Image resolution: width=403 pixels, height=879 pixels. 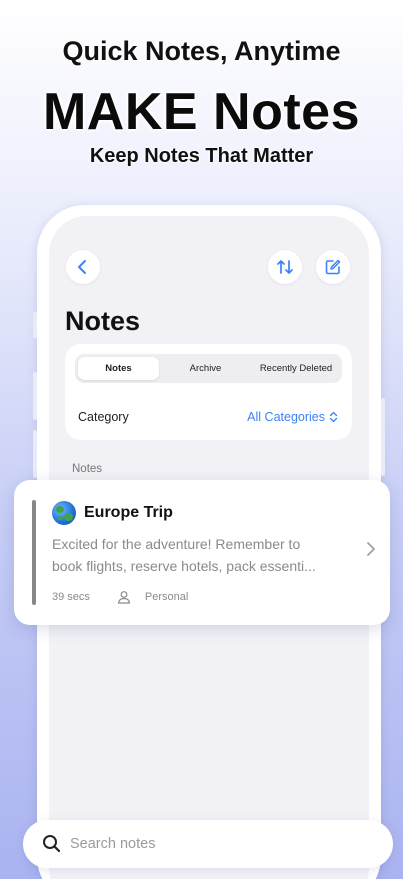 What do you see at coordinates (201, 51) in the screenshot?
I see `promo-tagline: Quick Notes, Anytime` at bounding box center [201, 51].